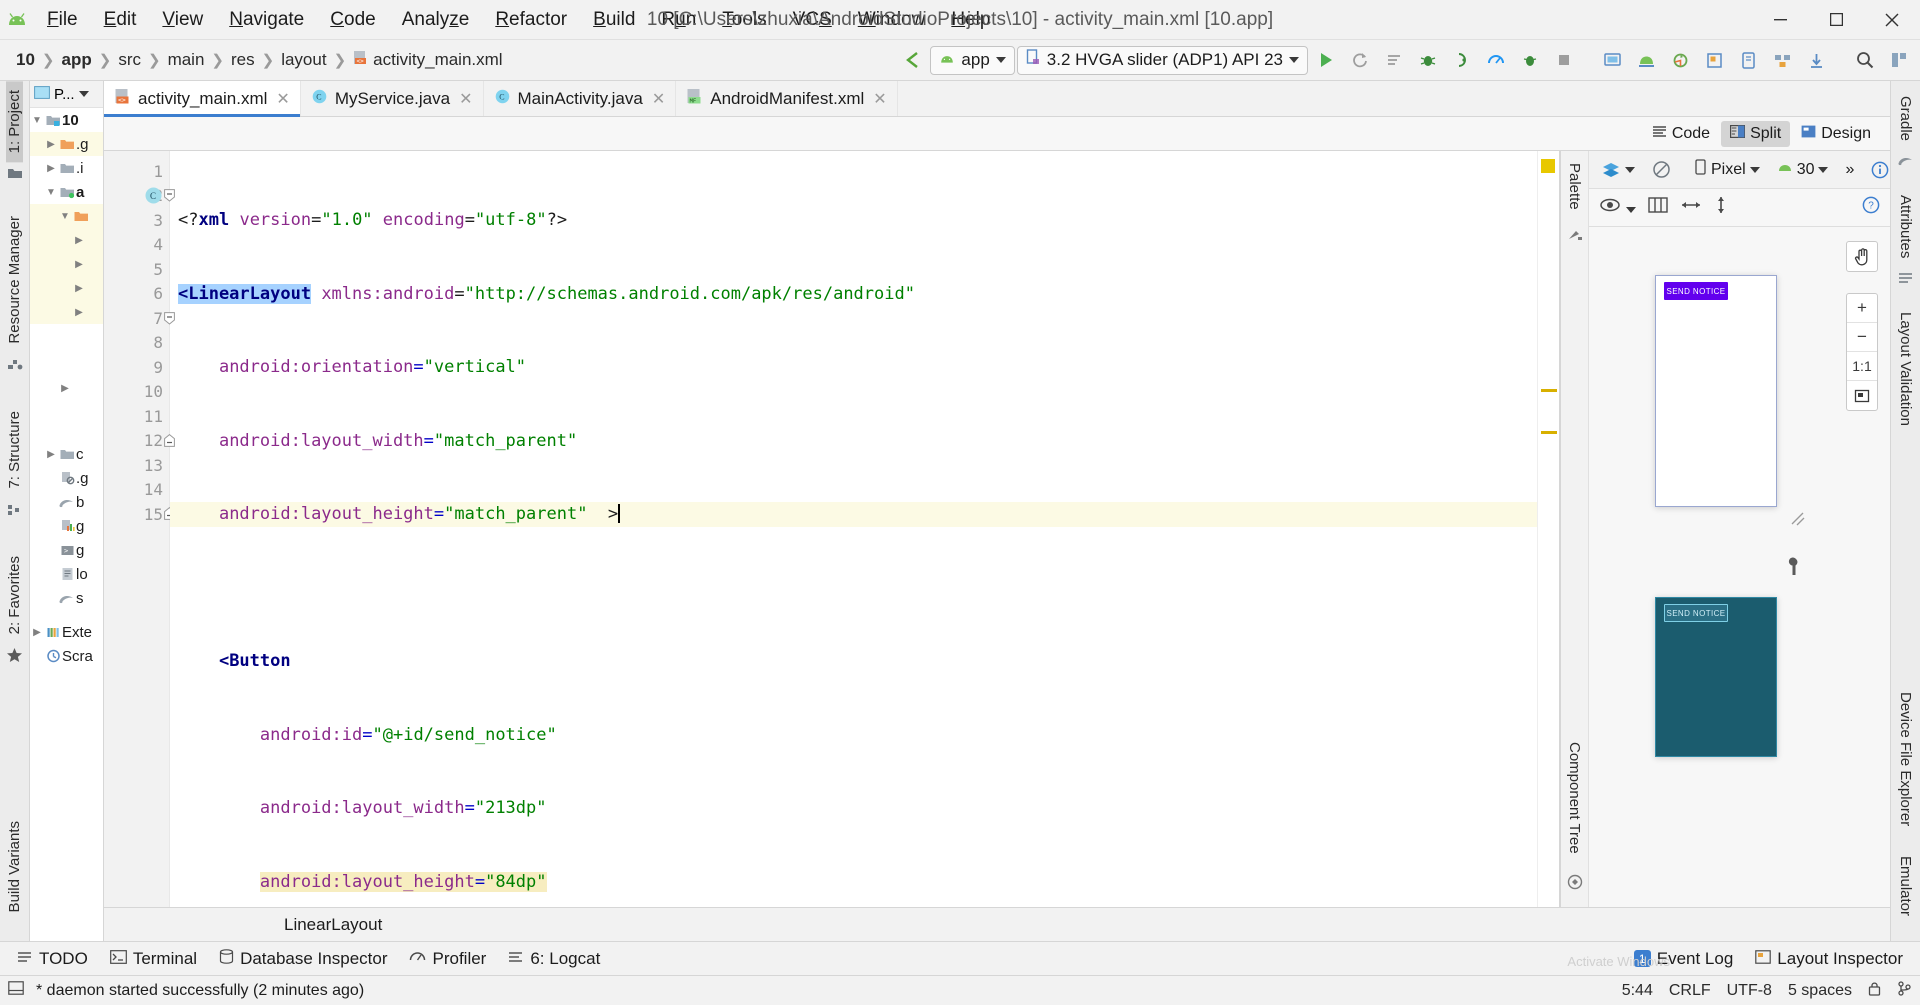  I want to click on gradle-sync-icon, so click(1680, 60).